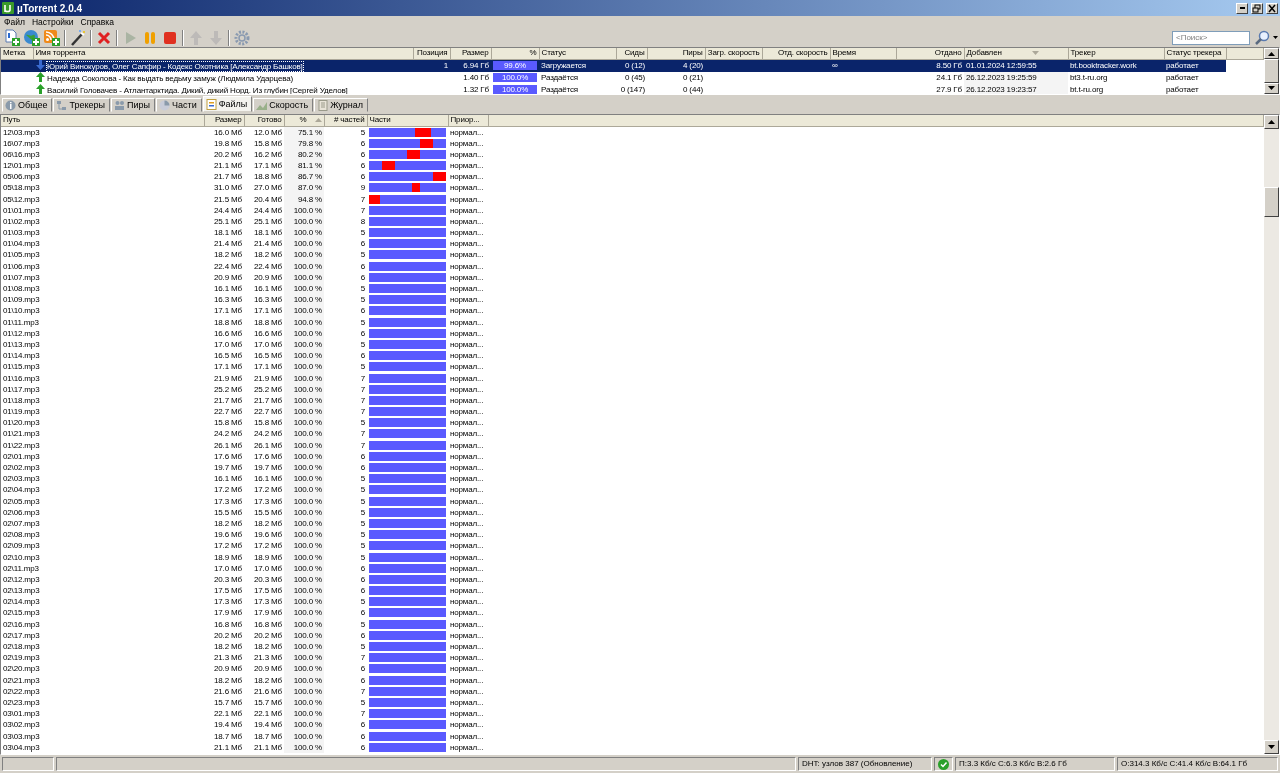  I want to click on table-cell: 80.2 %, so click(310, 154).